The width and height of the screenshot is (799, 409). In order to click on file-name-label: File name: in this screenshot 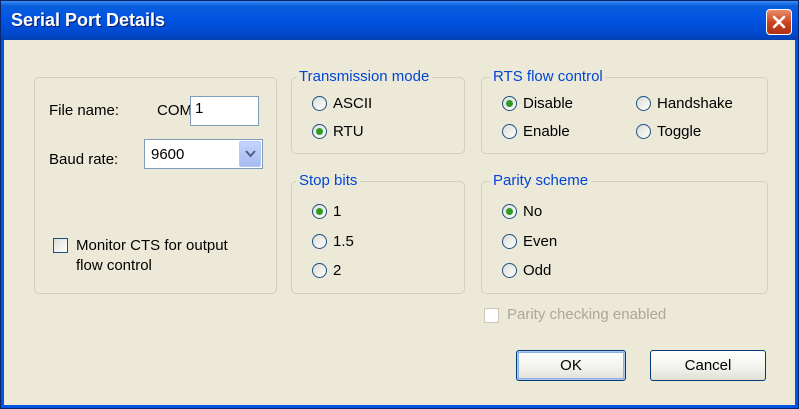, I will do `click(84, 110)`.